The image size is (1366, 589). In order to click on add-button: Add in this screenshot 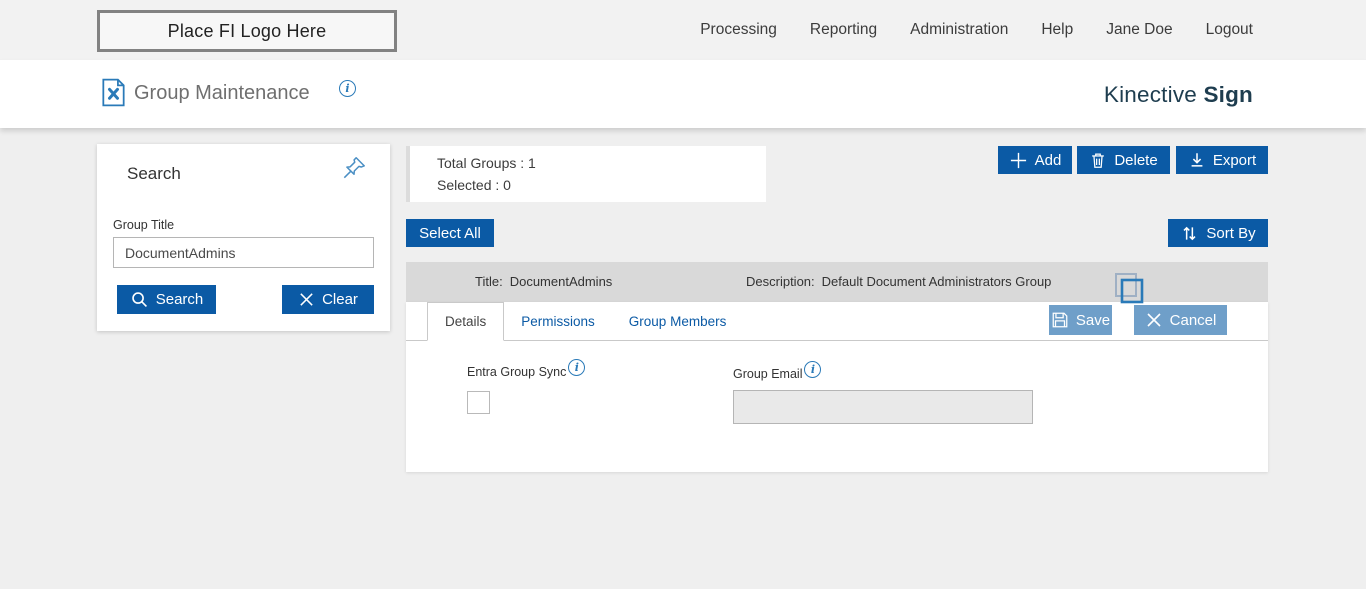, I will do `click(1035, 160)`.